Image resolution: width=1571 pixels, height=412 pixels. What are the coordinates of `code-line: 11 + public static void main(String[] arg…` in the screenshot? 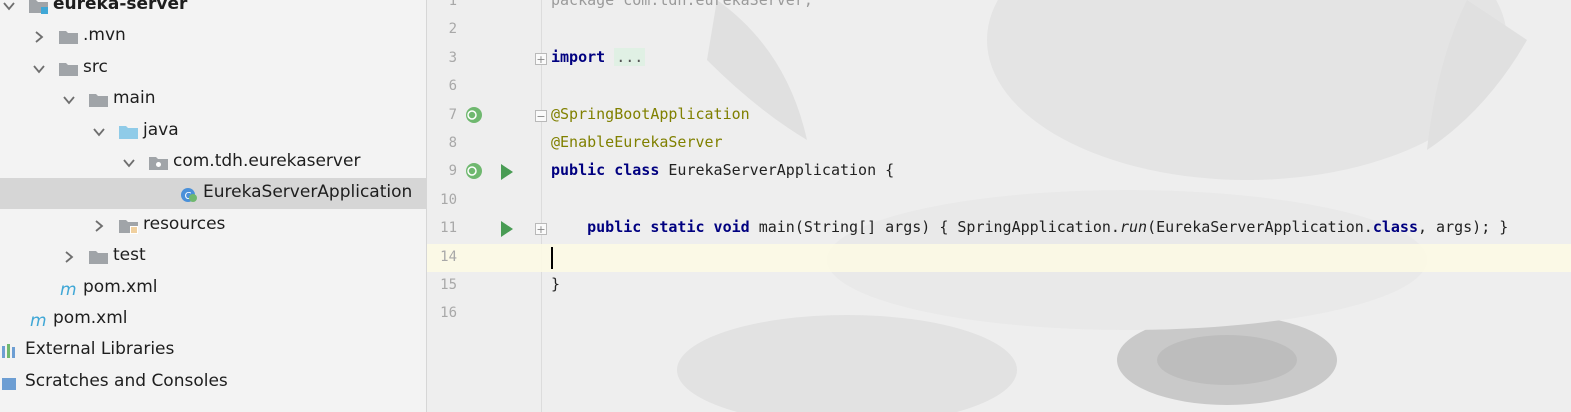 It's located at (999, 229).